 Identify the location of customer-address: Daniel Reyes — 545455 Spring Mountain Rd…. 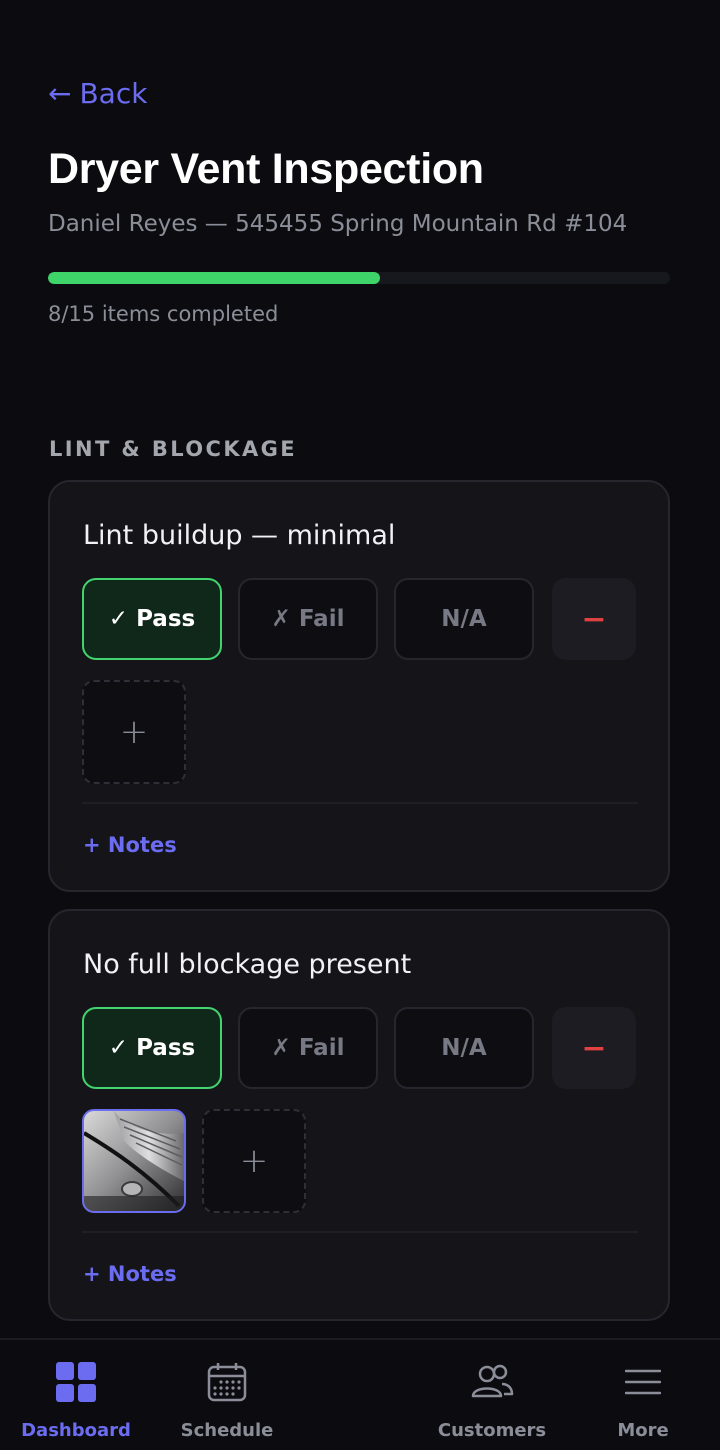
(338, 224).